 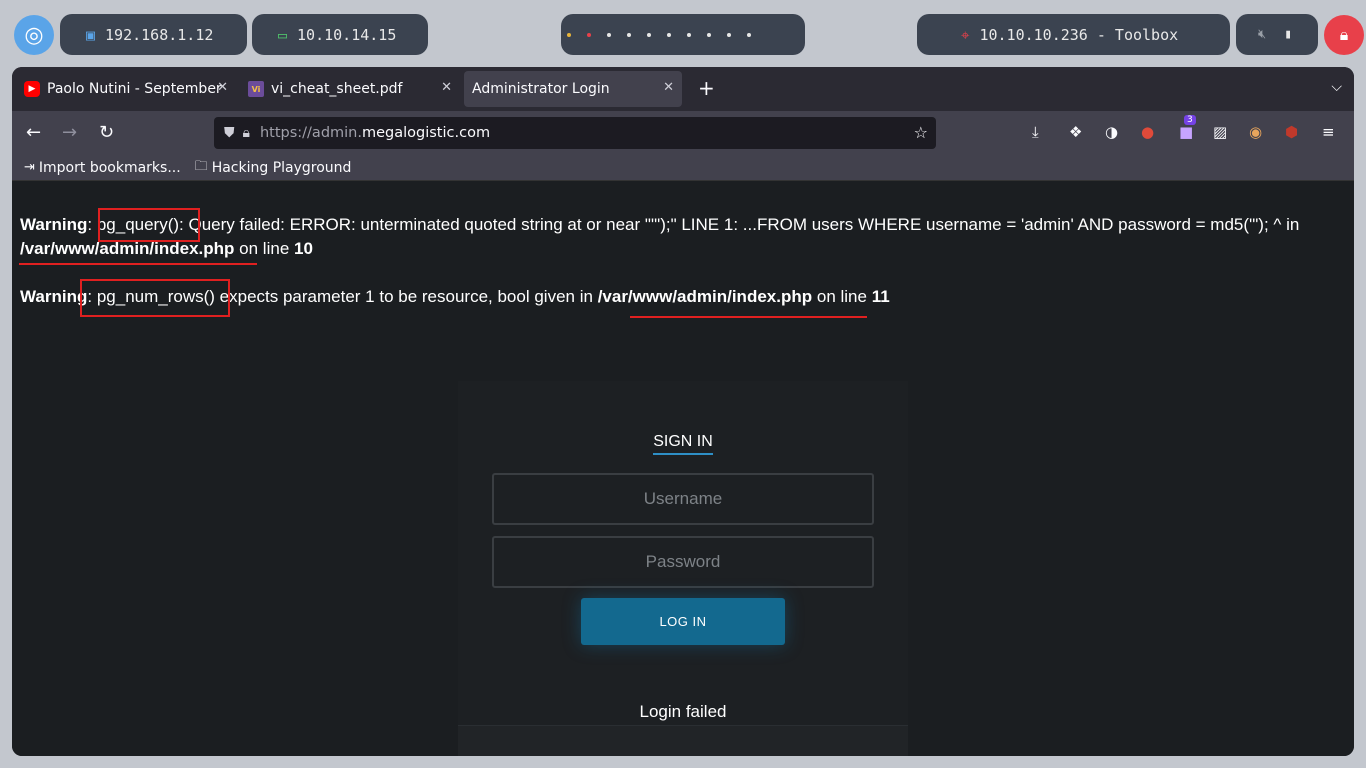 What do you see at coordinates (1344, 35) in the screenshot?
I see `lock-icon: 🔒︎` at bounding box center [1344, 35].